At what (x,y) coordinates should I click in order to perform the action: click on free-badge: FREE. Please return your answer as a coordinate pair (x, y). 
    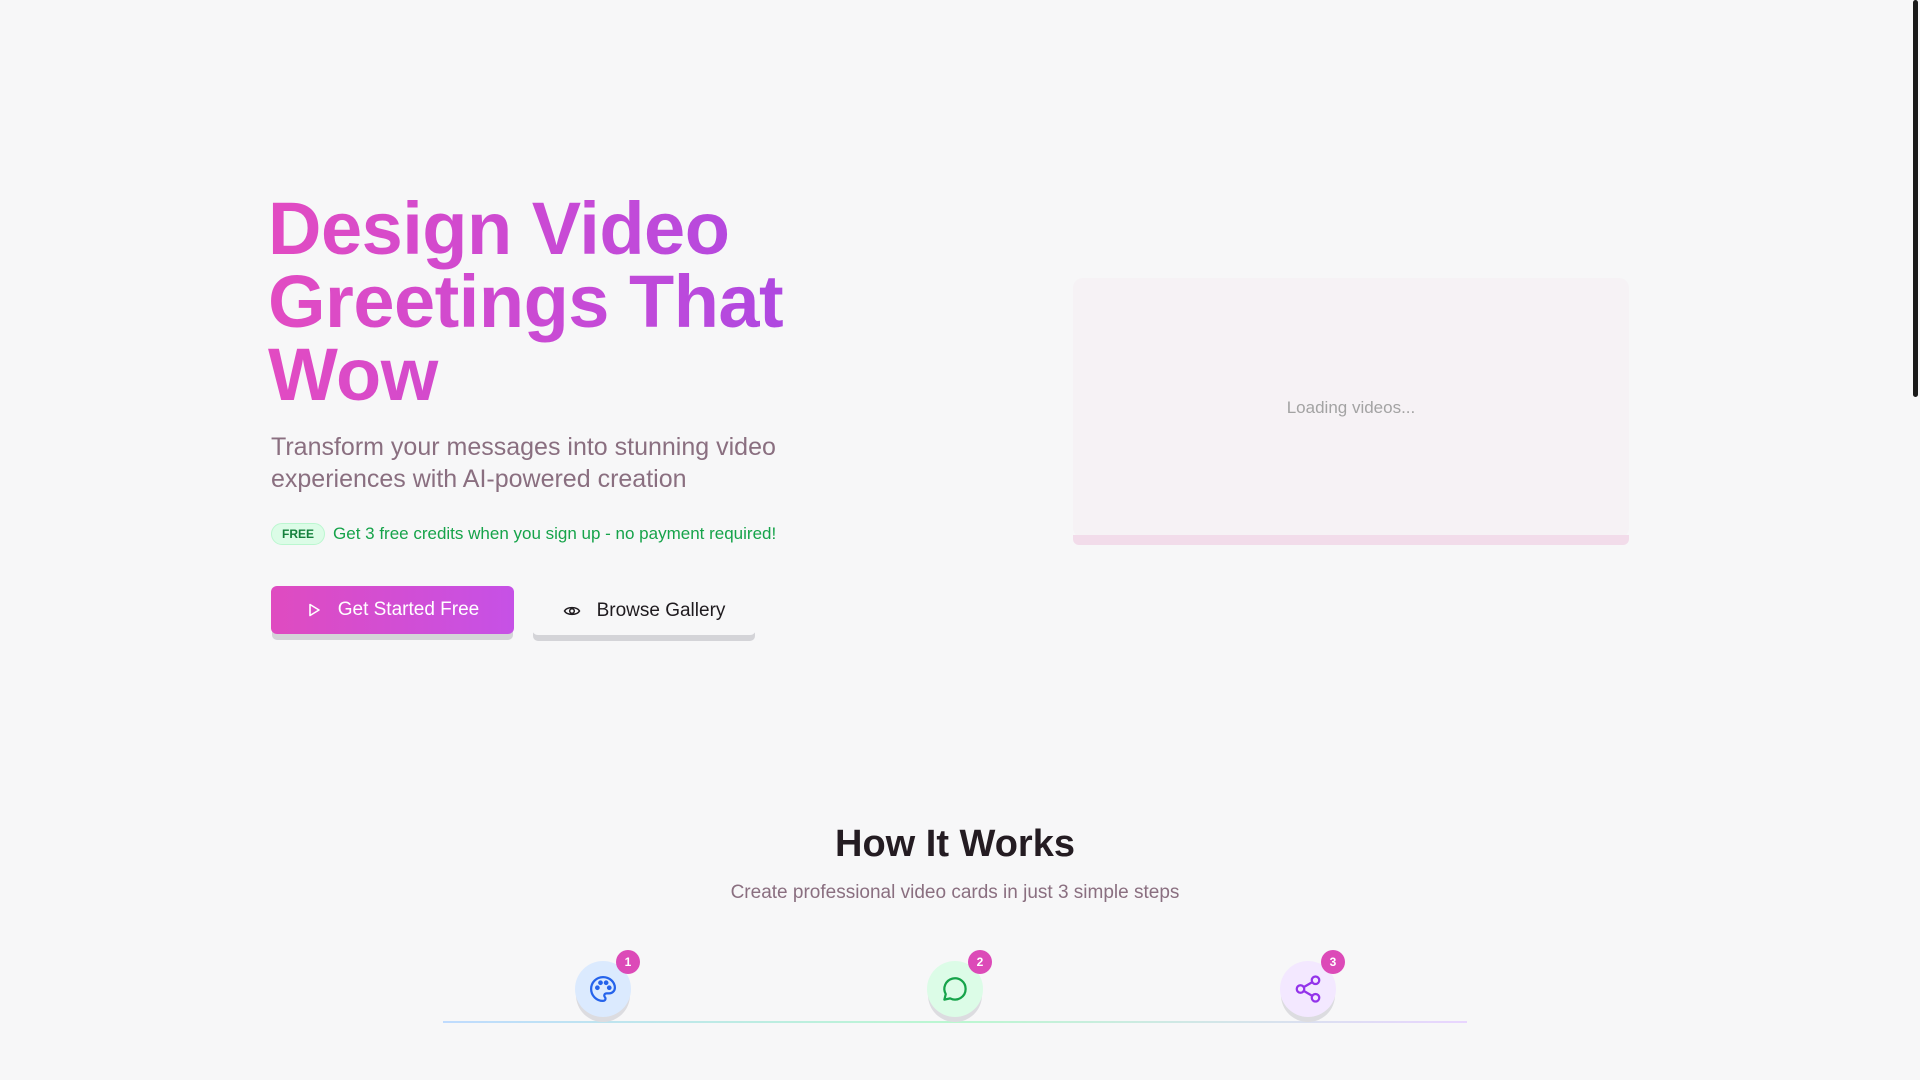
    Looking at the image, I should click on (298, 534).